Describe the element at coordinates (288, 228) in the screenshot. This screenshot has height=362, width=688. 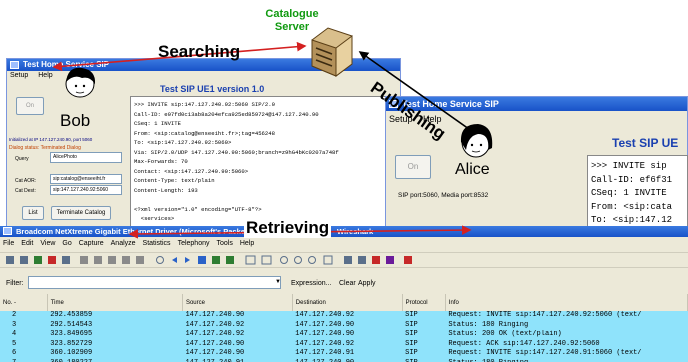
I see `retrieving-label: Retrieving` at that location.